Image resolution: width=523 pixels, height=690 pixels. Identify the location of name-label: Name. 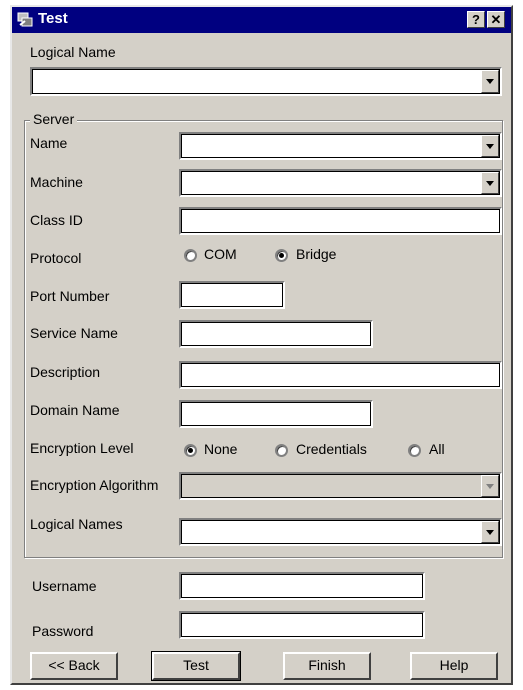
(49, 143).